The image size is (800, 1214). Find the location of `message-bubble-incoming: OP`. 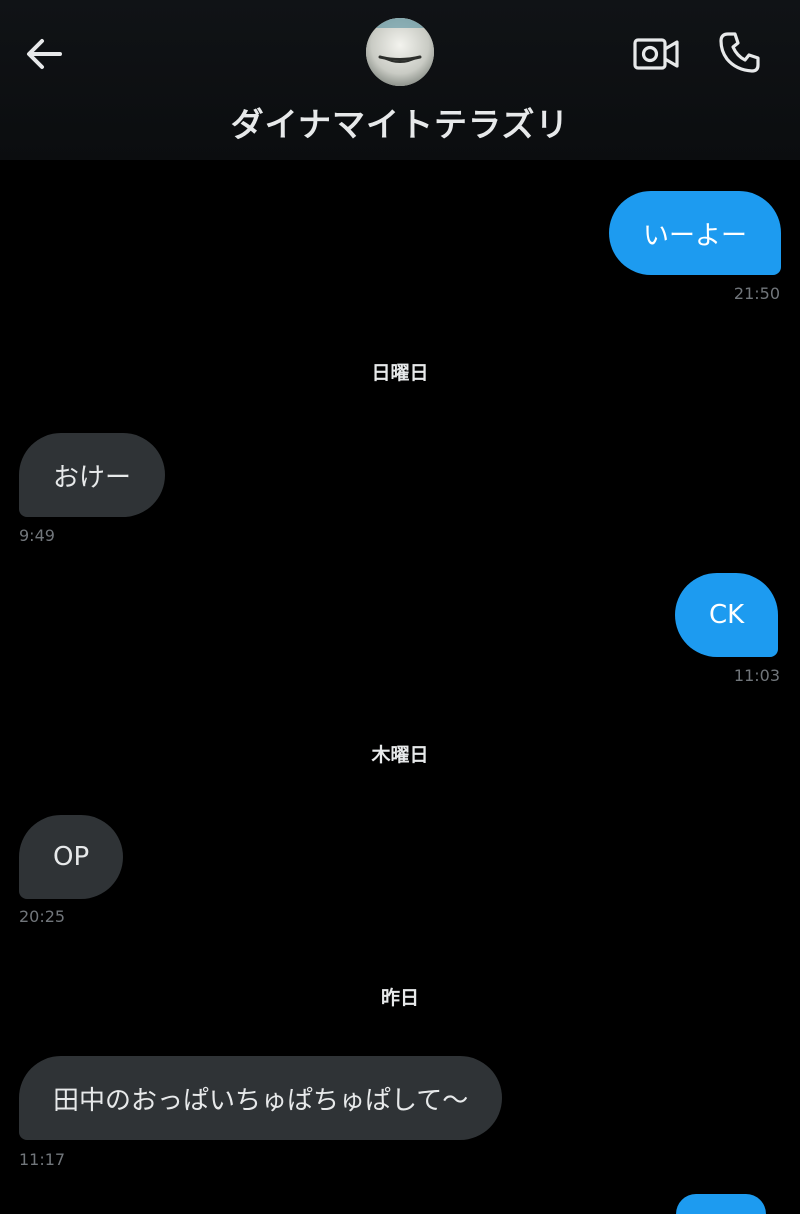

message-bubble-incoming: OP is located at coordinates (71, 857).